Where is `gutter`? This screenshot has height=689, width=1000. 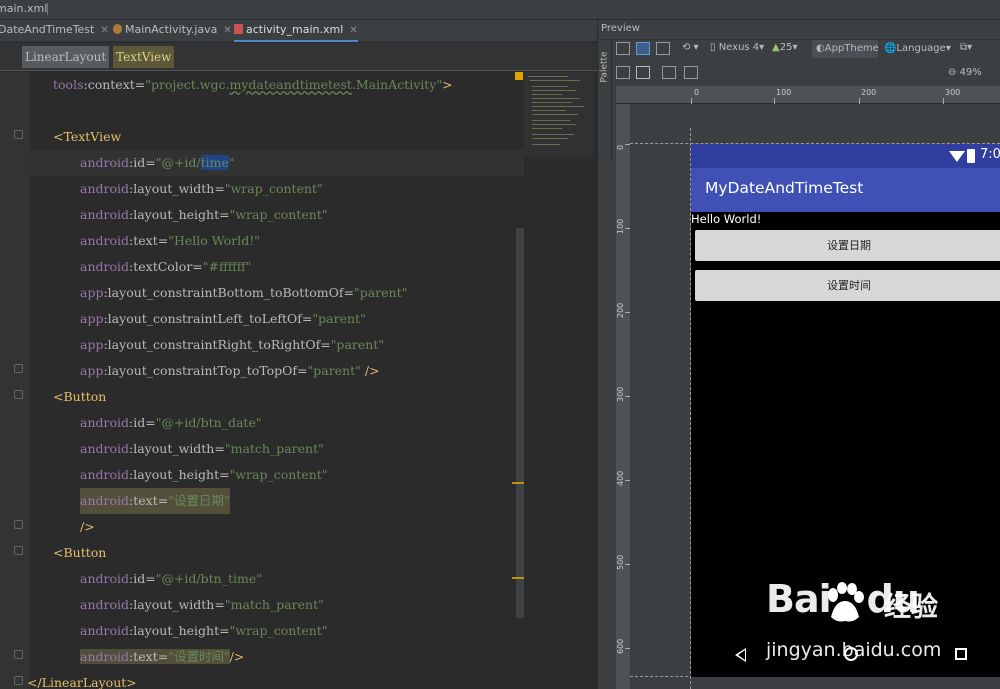
gutter is located at coordinates (15, 380).